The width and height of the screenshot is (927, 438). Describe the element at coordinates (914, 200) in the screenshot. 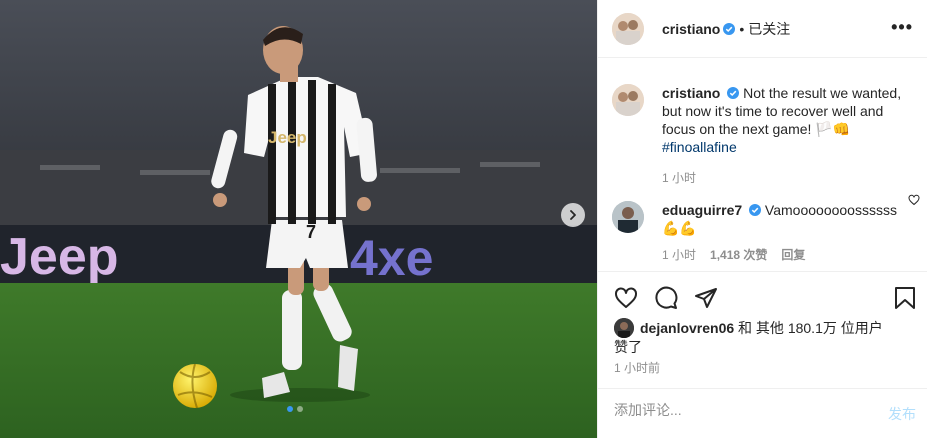

I see `like-comment-heart-icon` at that location.